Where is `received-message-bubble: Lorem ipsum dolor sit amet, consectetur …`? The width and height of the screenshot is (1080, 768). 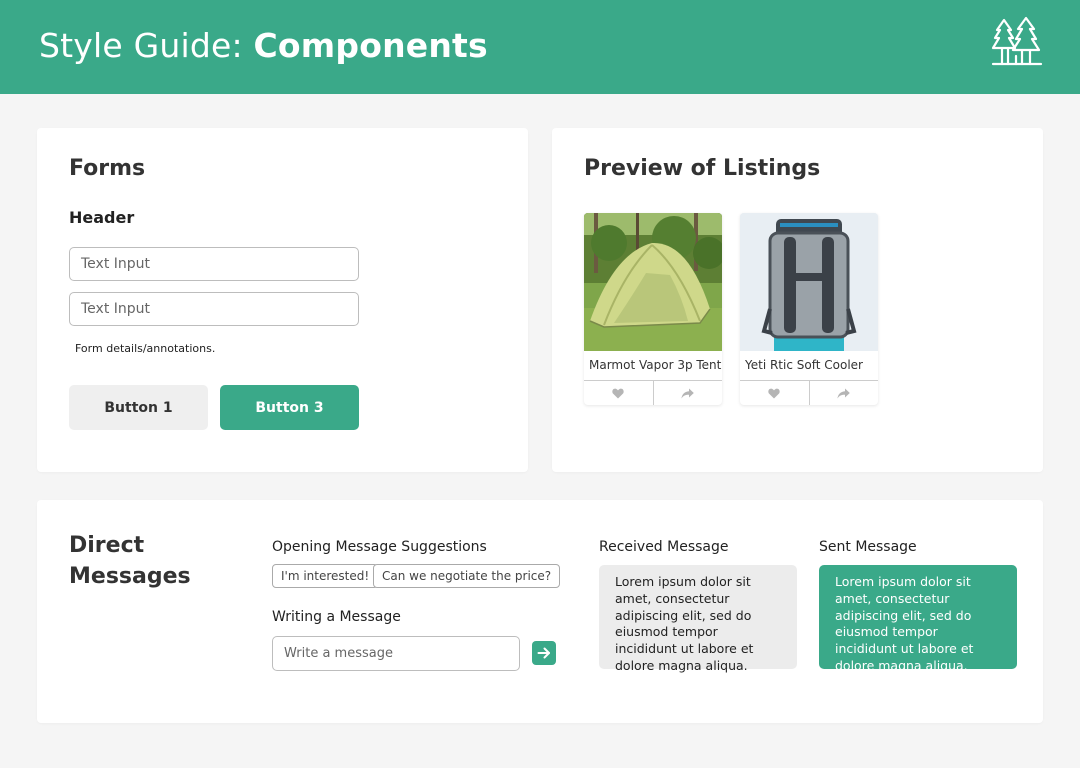
received-message-bubble: Lorem ipsum dolor sit amet, consectetur … is located at coordinates (698, 619).